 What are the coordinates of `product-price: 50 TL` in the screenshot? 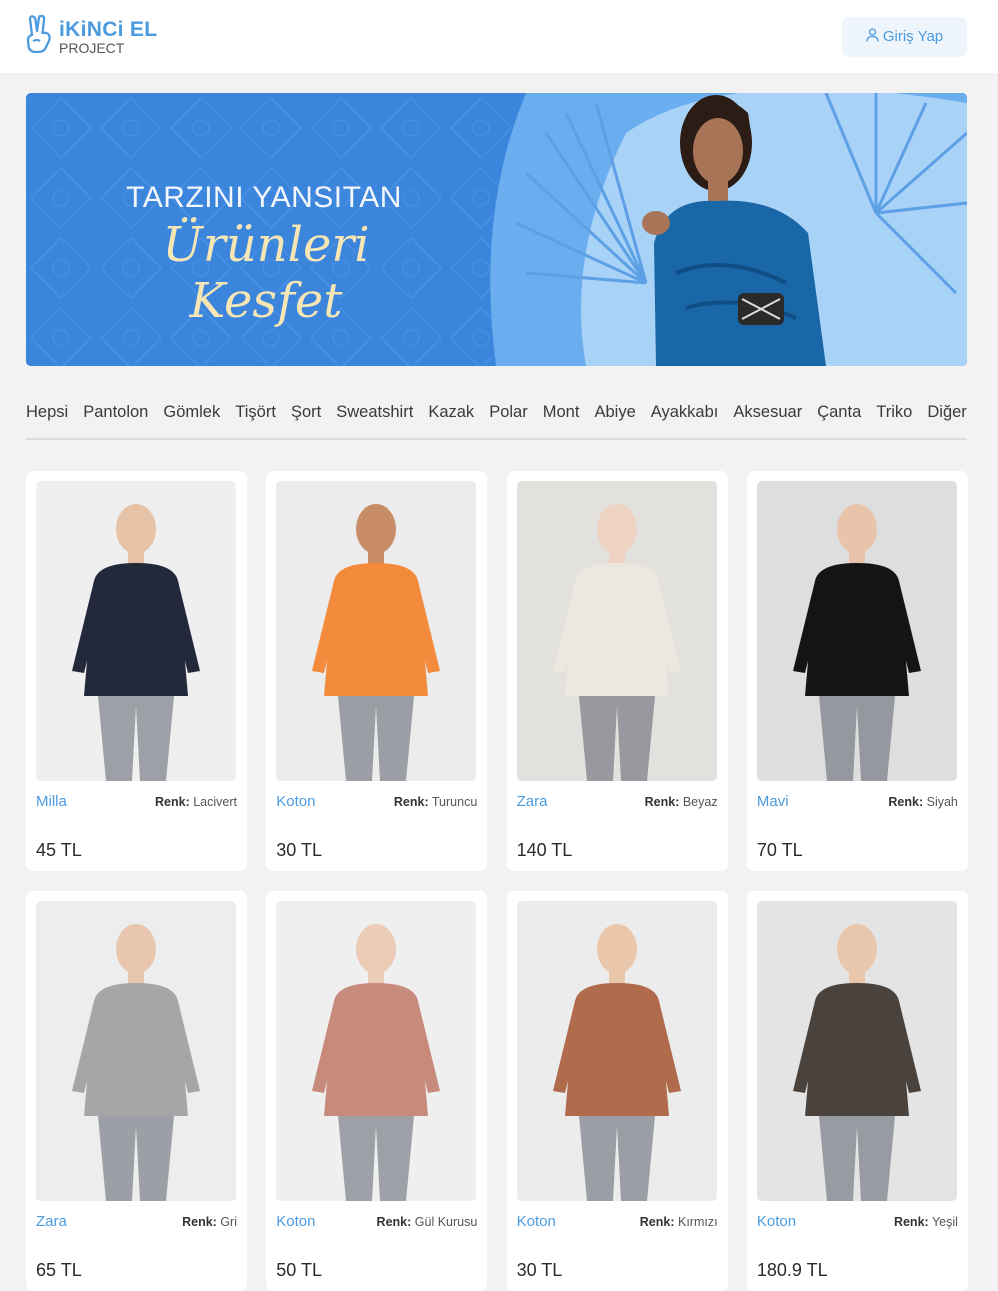 It's located at (299, 1270).